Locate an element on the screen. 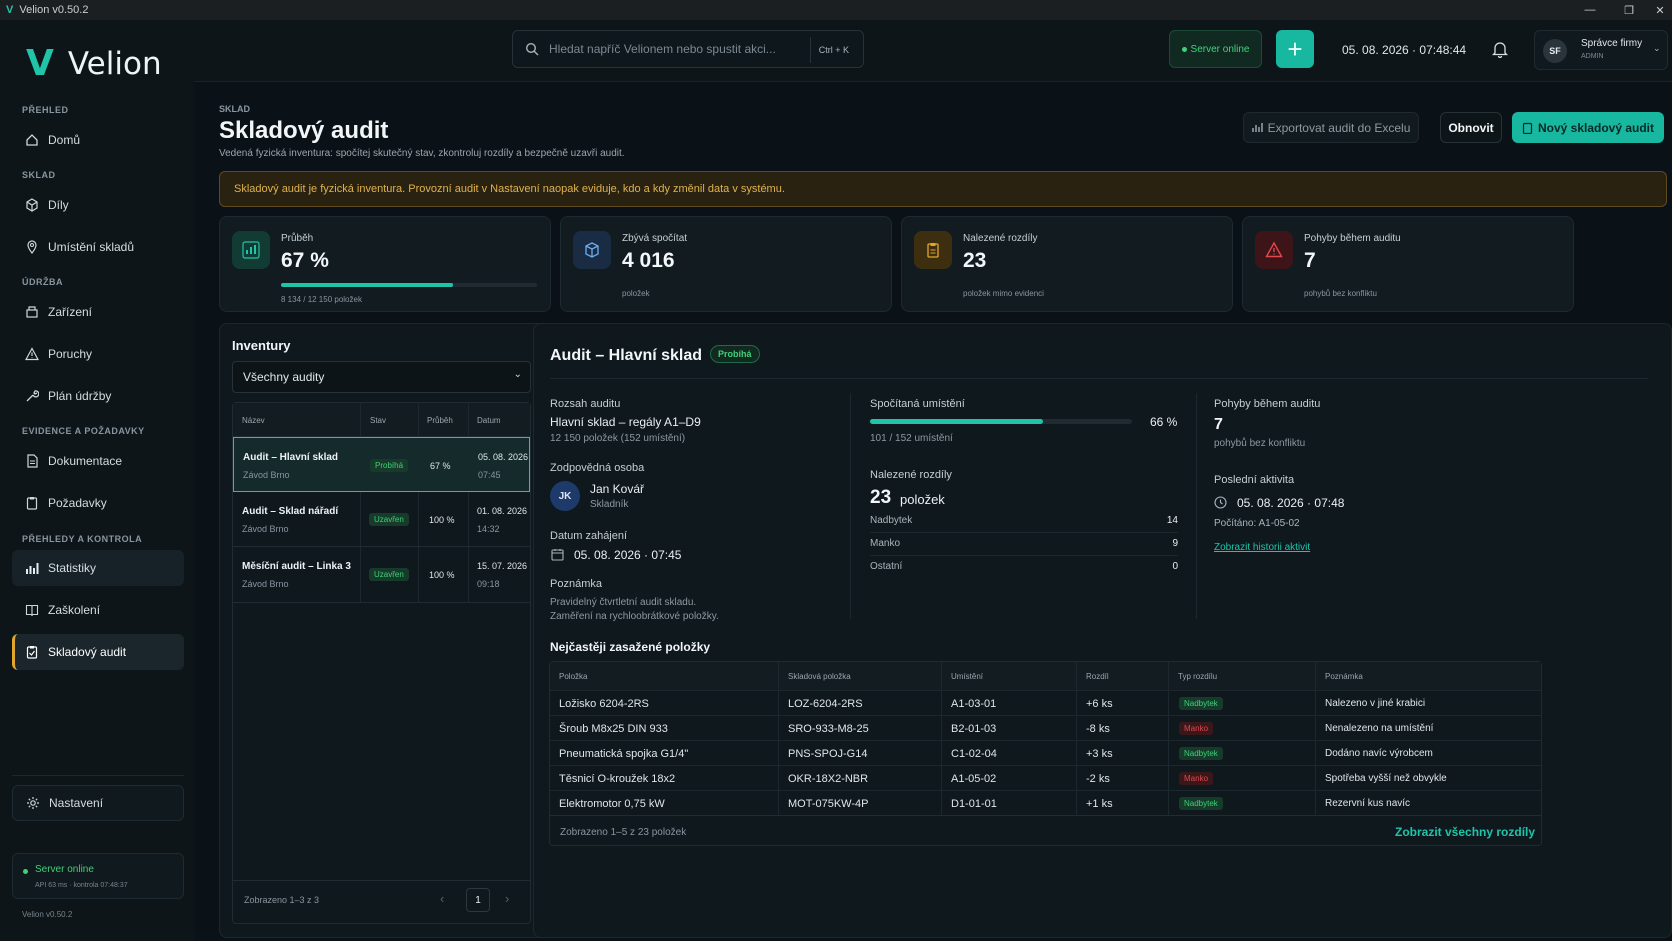 Image resolution: width=1672 pixels, height=941 pixels. sidebar-item-faults: Poruchy is located at coordinates (98, 354).